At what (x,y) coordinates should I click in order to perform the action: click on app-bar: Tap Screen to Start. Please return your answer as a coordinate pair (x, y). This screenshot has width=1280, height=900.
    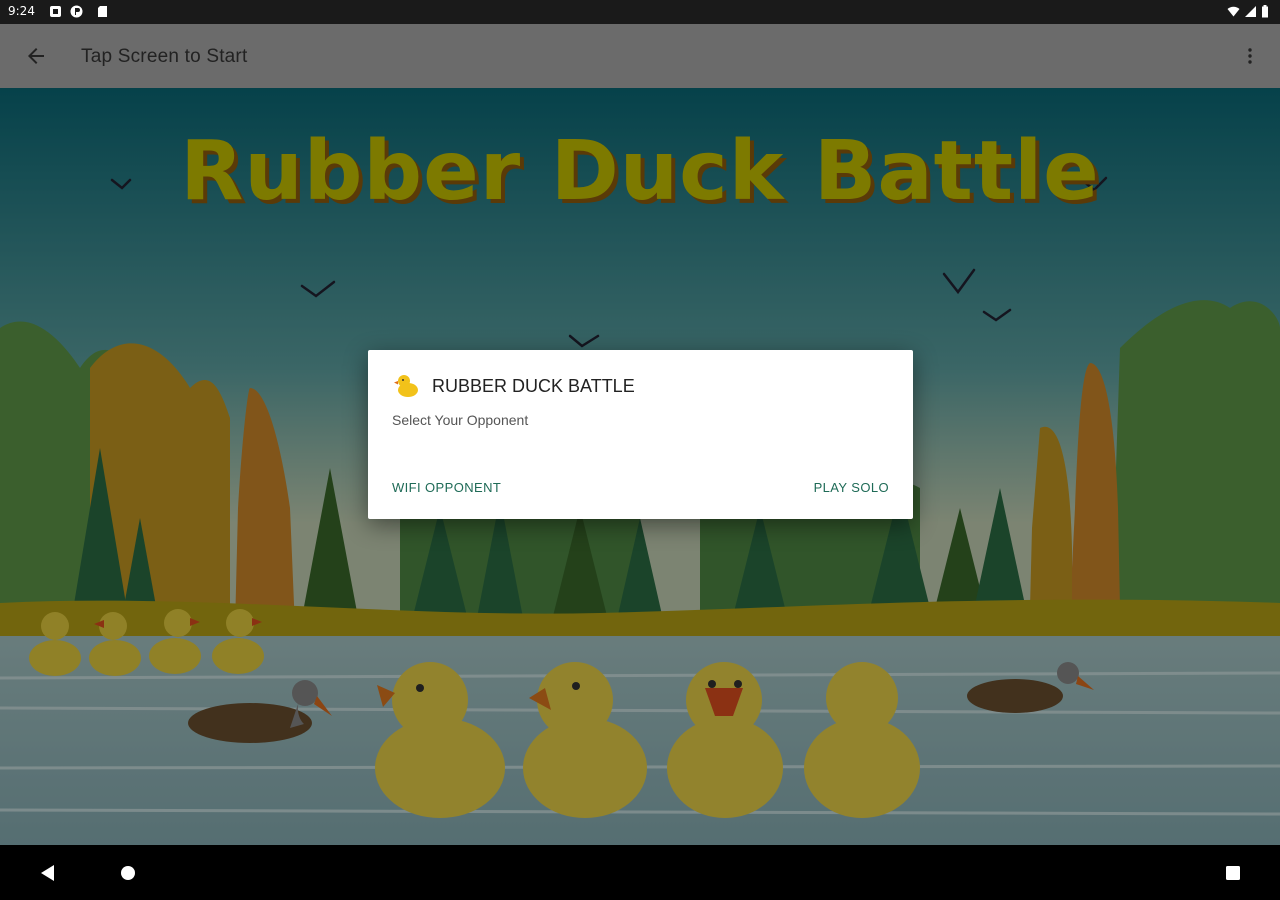
    Looking at the image, I should click on (640, 56).